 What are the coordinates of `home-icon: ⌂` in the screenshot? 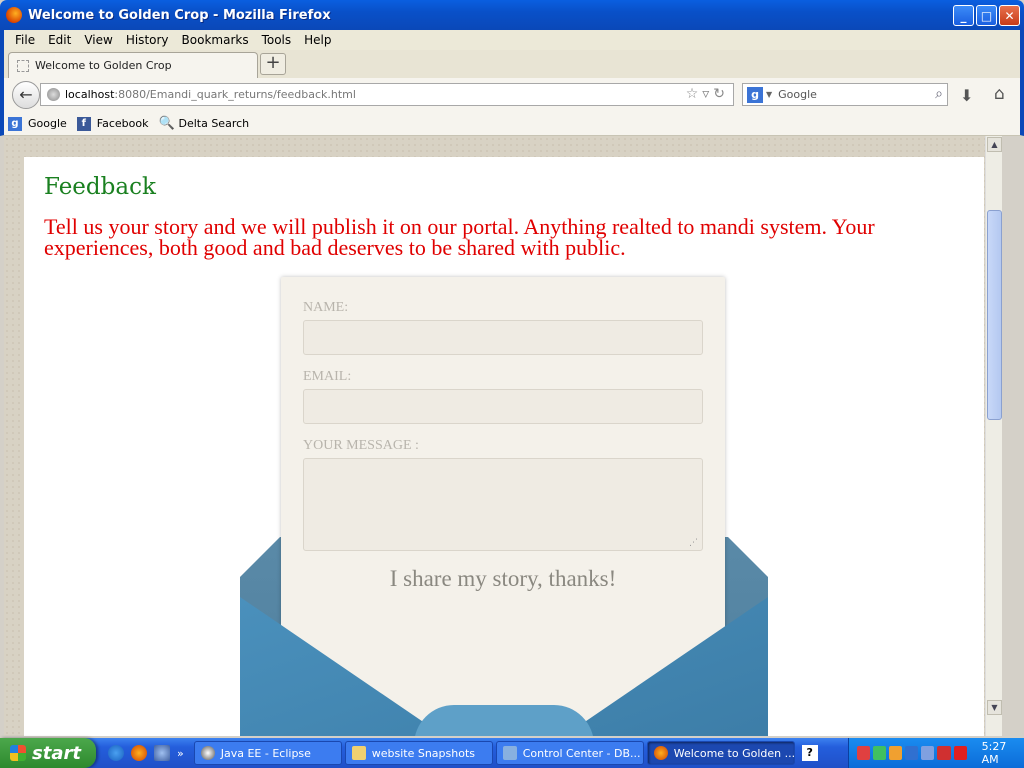 It's located at (999, 94).